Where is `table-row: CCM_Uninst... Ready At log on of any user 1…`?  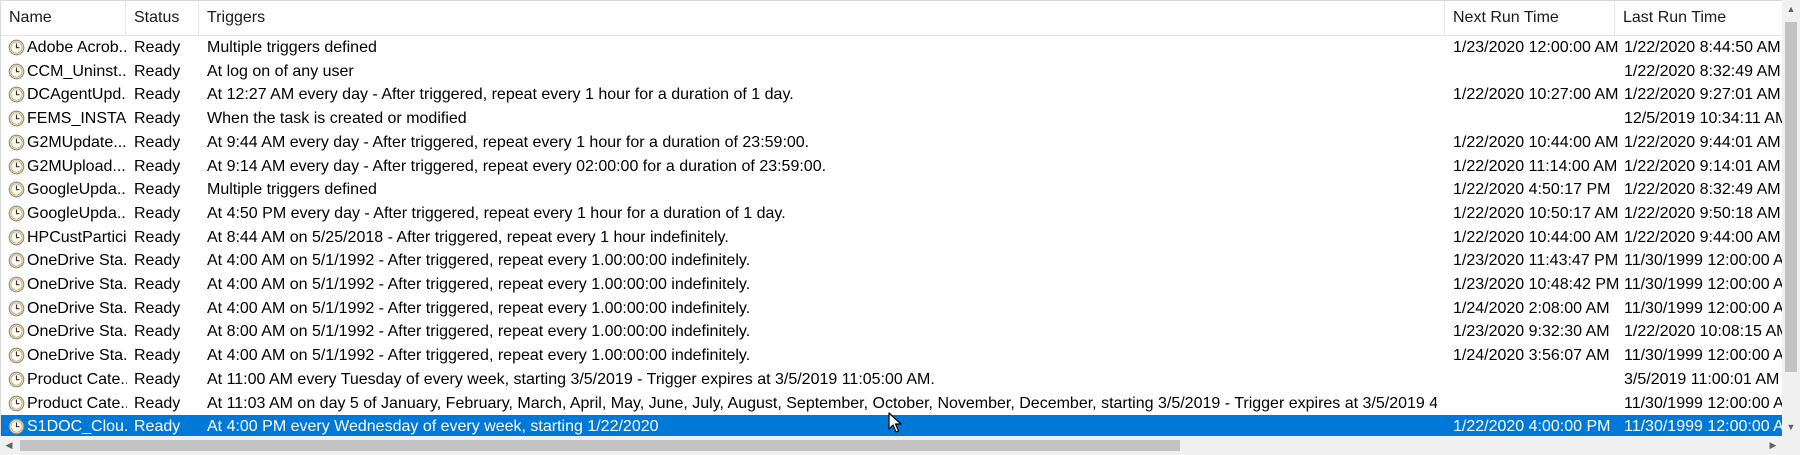 table-row: CCM_Uninst... Ready At log on of any user 1… is located at coordinates (891, 72).